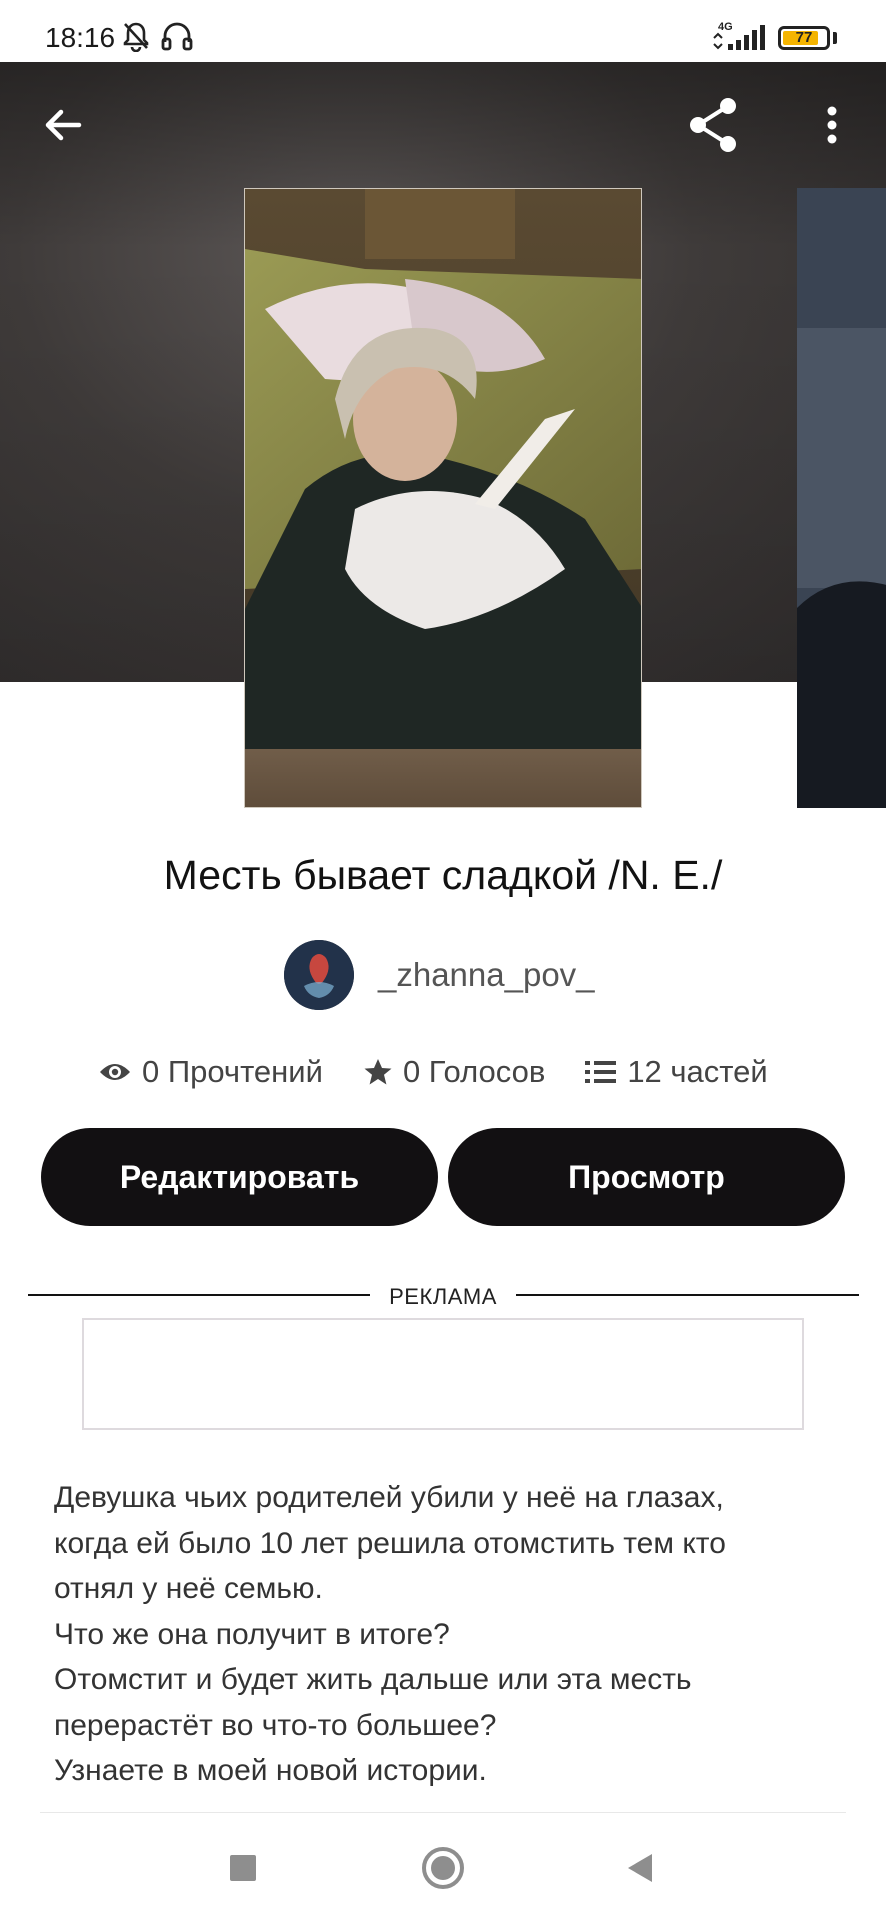 Image resolution: width=886 pixels, height=1920 pixels. I want to click on preview-button: Просмотр, so click(646, 1177).